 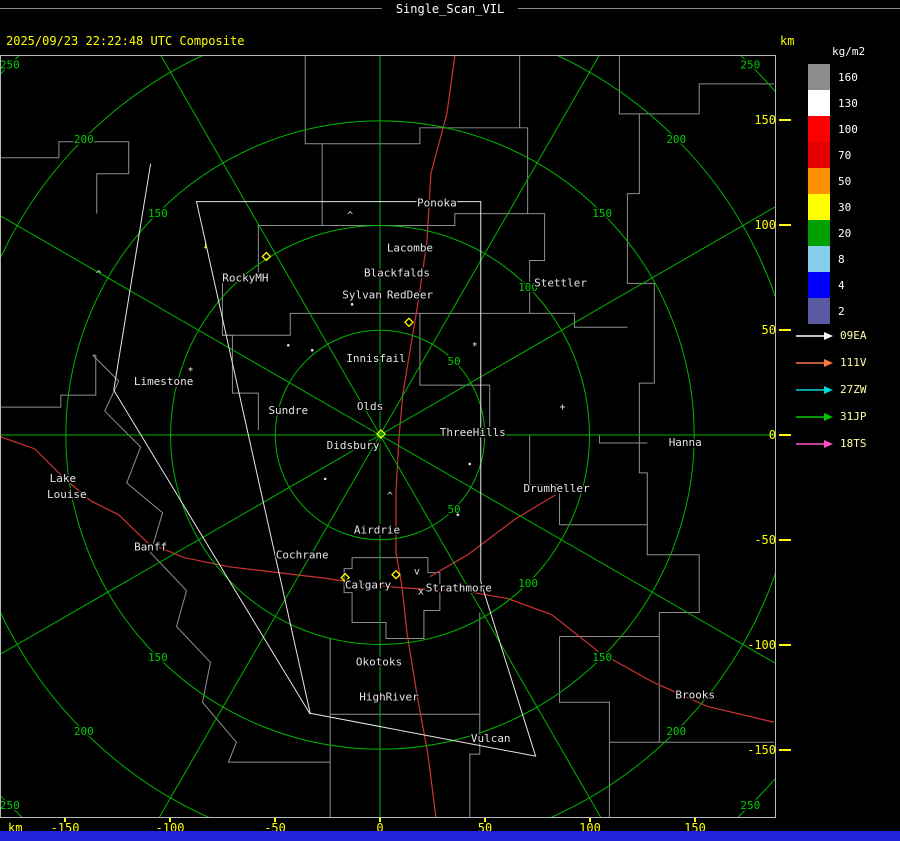 I want to click on radar-site: 09EA, so click(x=831, y=335).